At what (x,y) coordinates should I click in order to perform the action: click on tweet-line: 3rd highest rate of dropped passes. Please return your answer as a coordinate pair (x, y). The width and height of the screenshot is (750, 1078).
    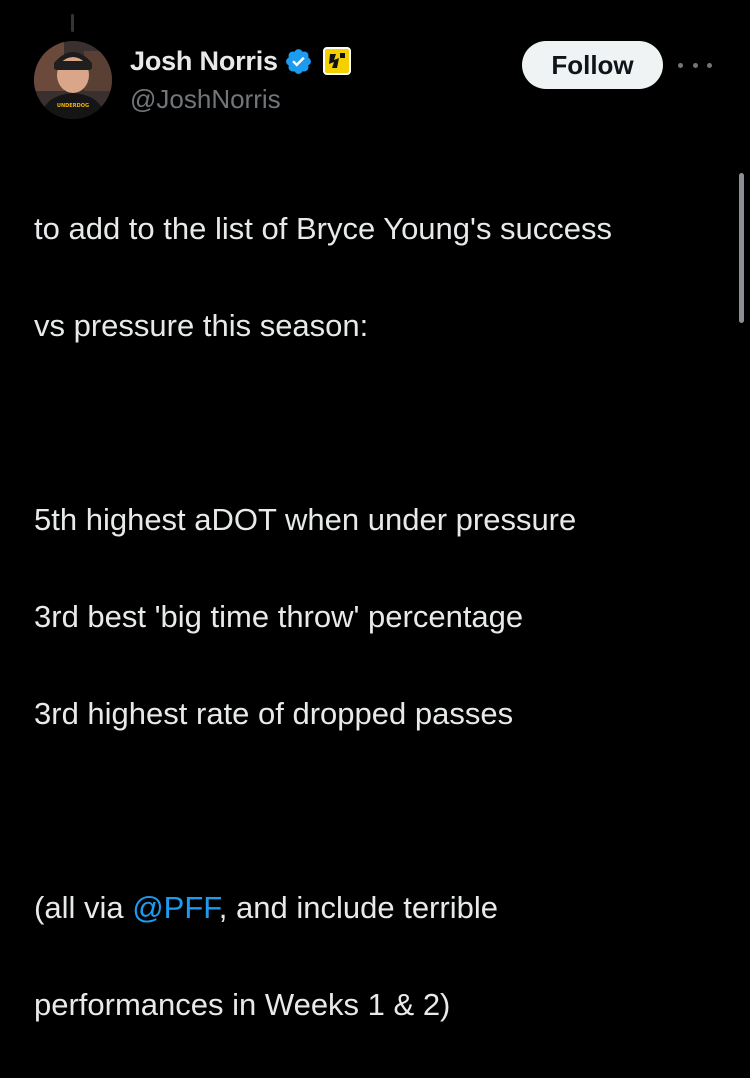
    Looking at the image, I should click on (274, 713).